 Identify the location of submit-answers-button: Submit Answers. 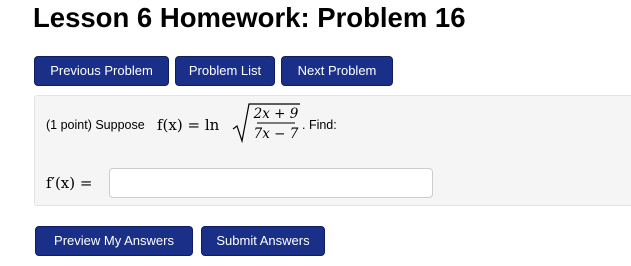
(263, 241).